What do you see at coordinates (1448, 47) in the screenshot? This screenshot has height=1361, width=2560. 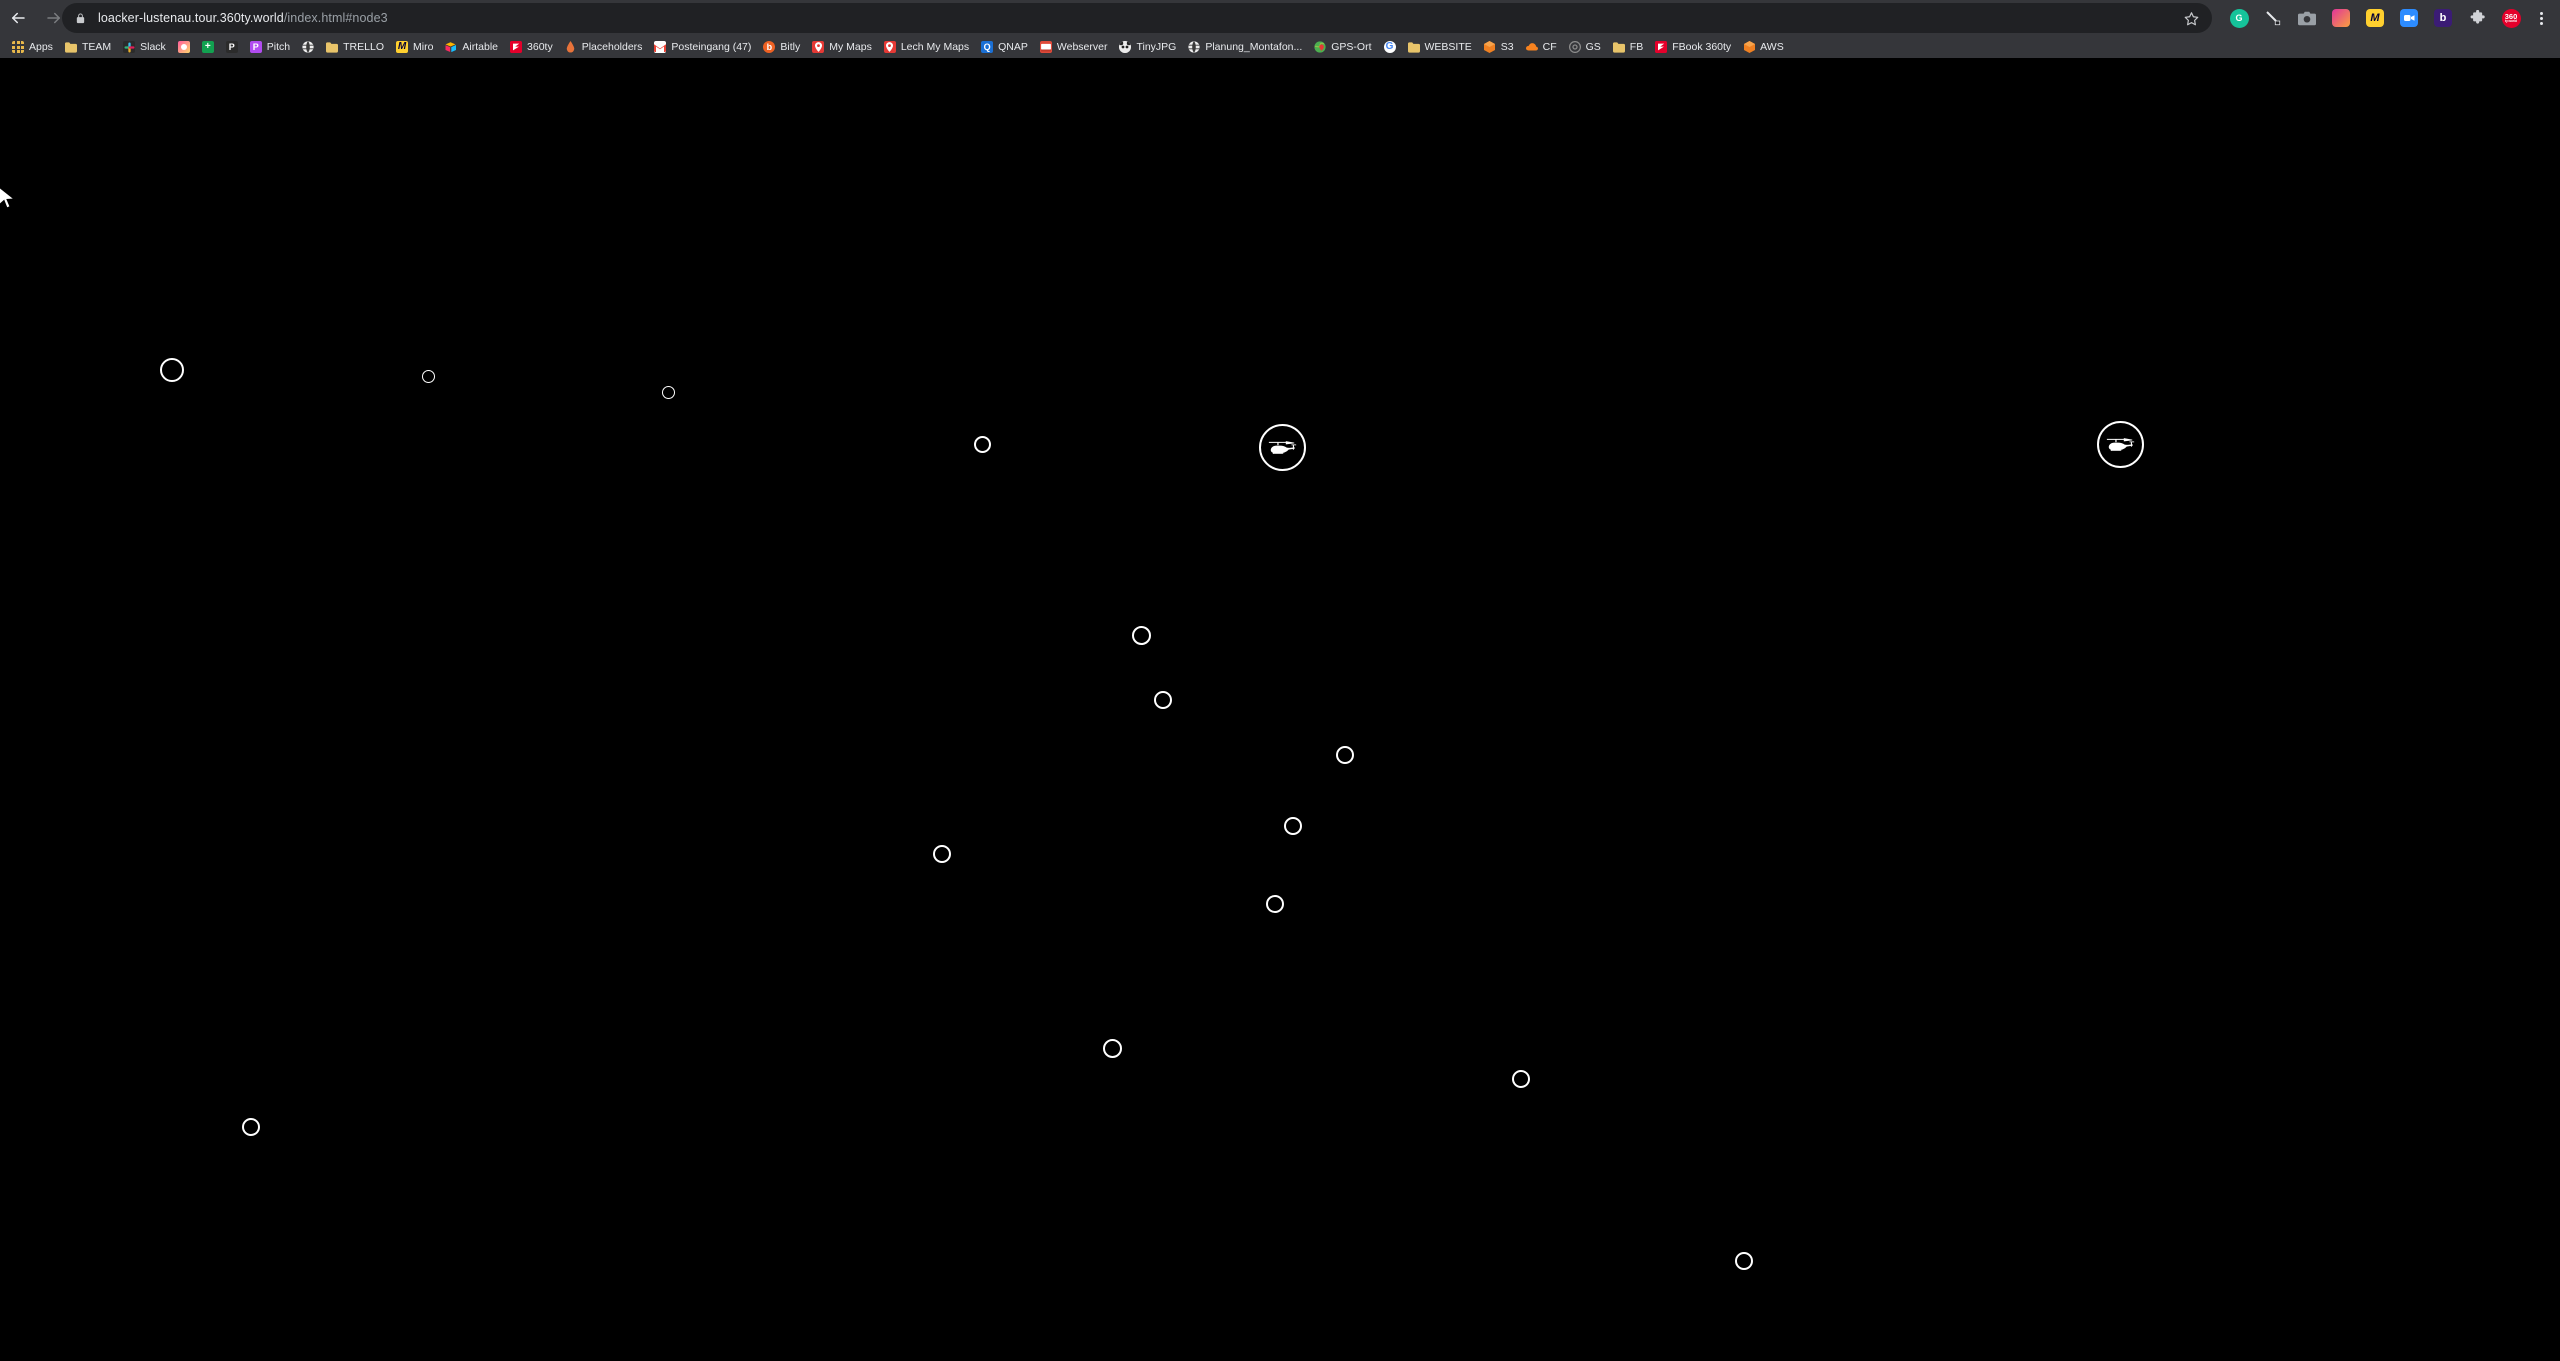 I see `bookmark-label: WEBSITE` at bounding box center [1448, 47].